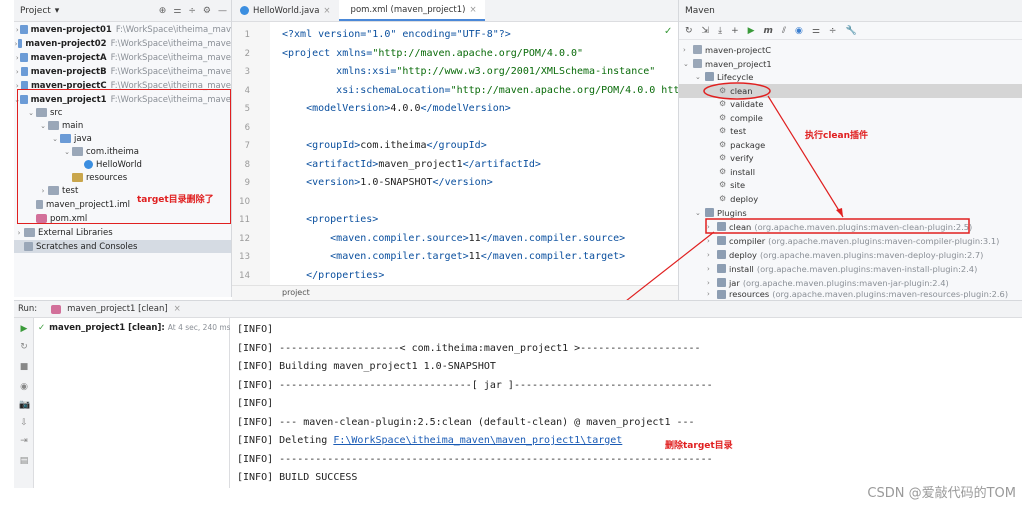 This screenshot has height=505, width=1022. Describe the element at coordinates (222, 11) in the screenshot. I see `hide-icon: —` at that location.